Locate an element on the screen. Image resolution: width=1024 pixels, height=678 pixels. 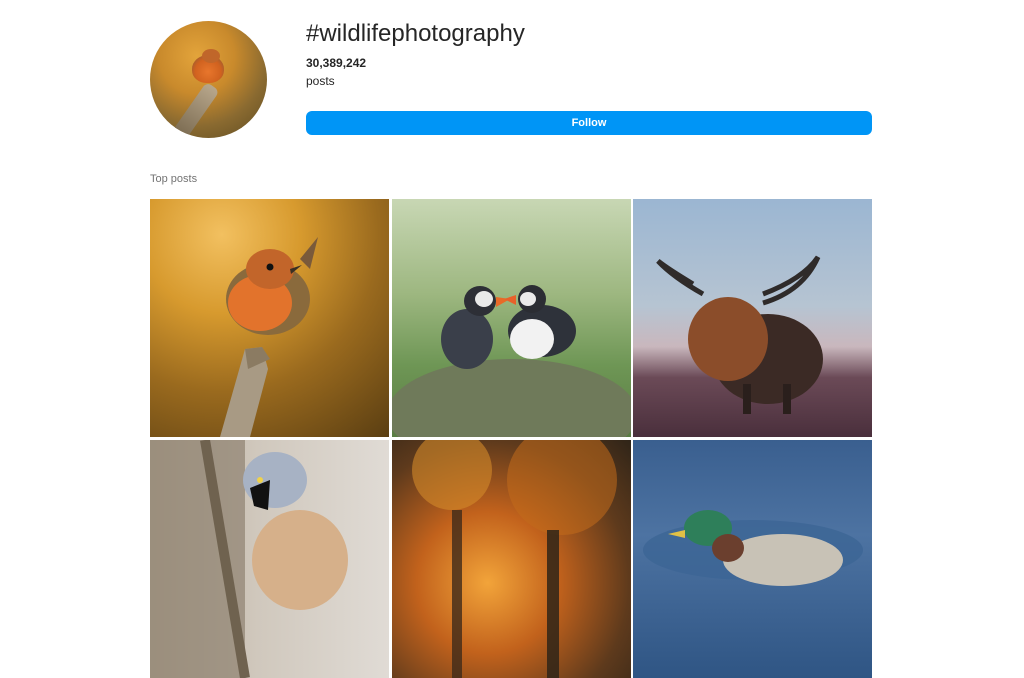
robin-image is located at coordinates (269, 337).